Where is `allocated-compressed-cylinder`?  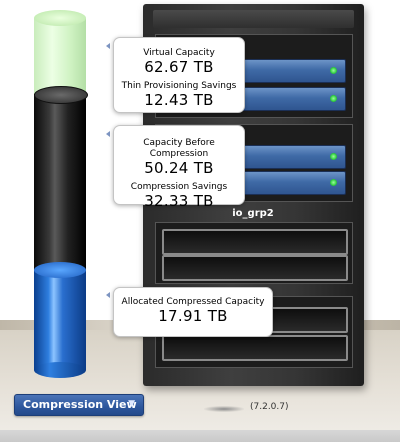
allocated-compressed-cylinder is located at coordinates (60, 321).